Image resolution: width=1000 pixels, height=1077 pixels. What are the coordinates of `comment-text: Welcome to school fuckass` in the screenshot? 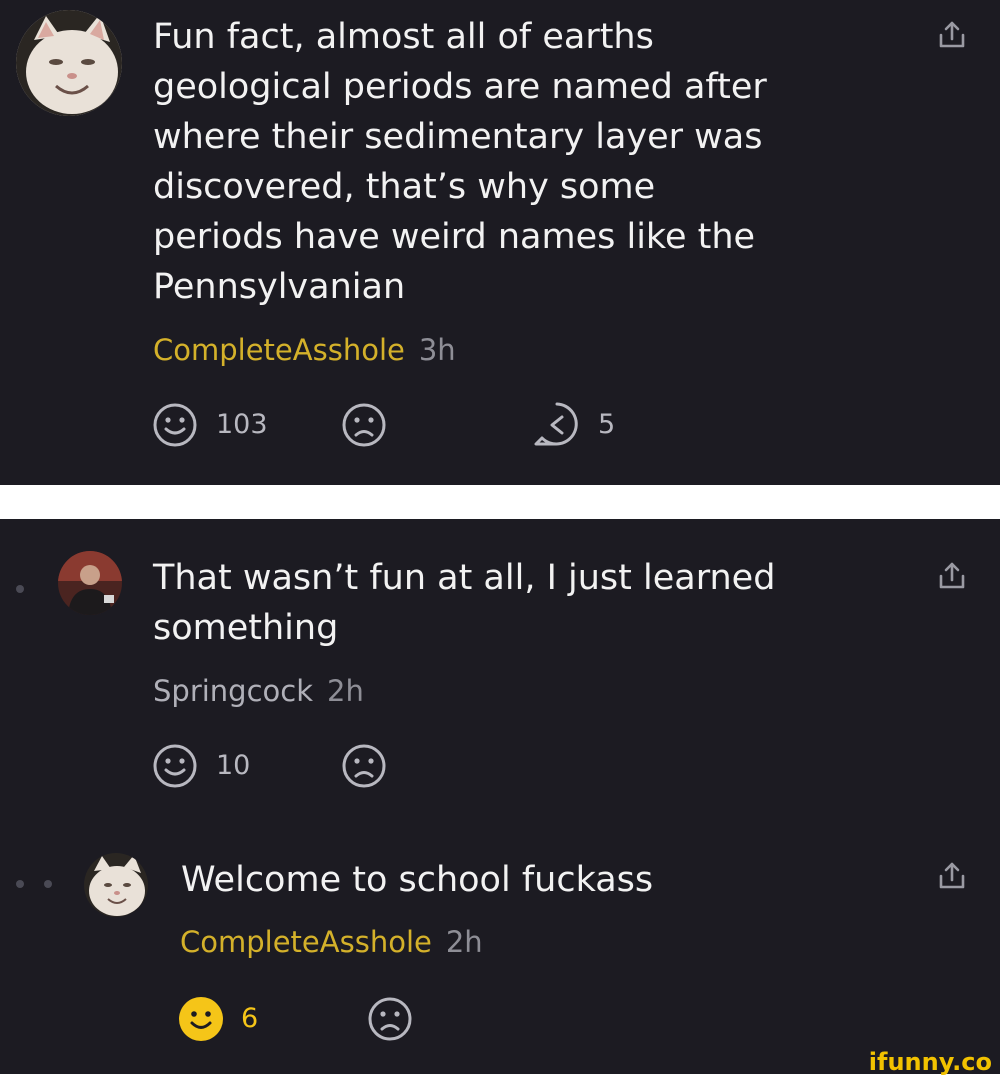 It's located at (417, 880).